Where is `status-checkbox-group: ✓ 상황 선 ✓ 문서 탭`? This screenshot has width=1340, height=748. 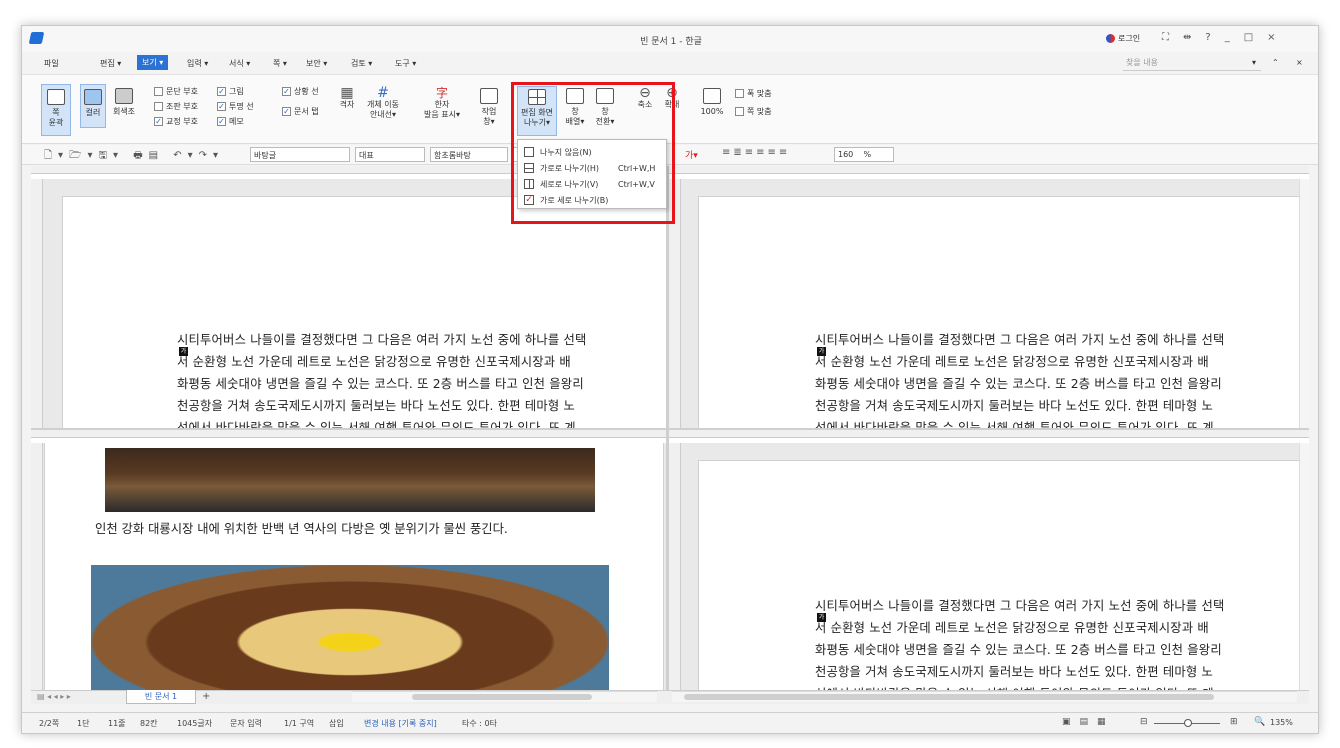 status-checkbox-group: ✓ 상황 선 ✓ 문서 탭 is located at coordinates (300, 101).